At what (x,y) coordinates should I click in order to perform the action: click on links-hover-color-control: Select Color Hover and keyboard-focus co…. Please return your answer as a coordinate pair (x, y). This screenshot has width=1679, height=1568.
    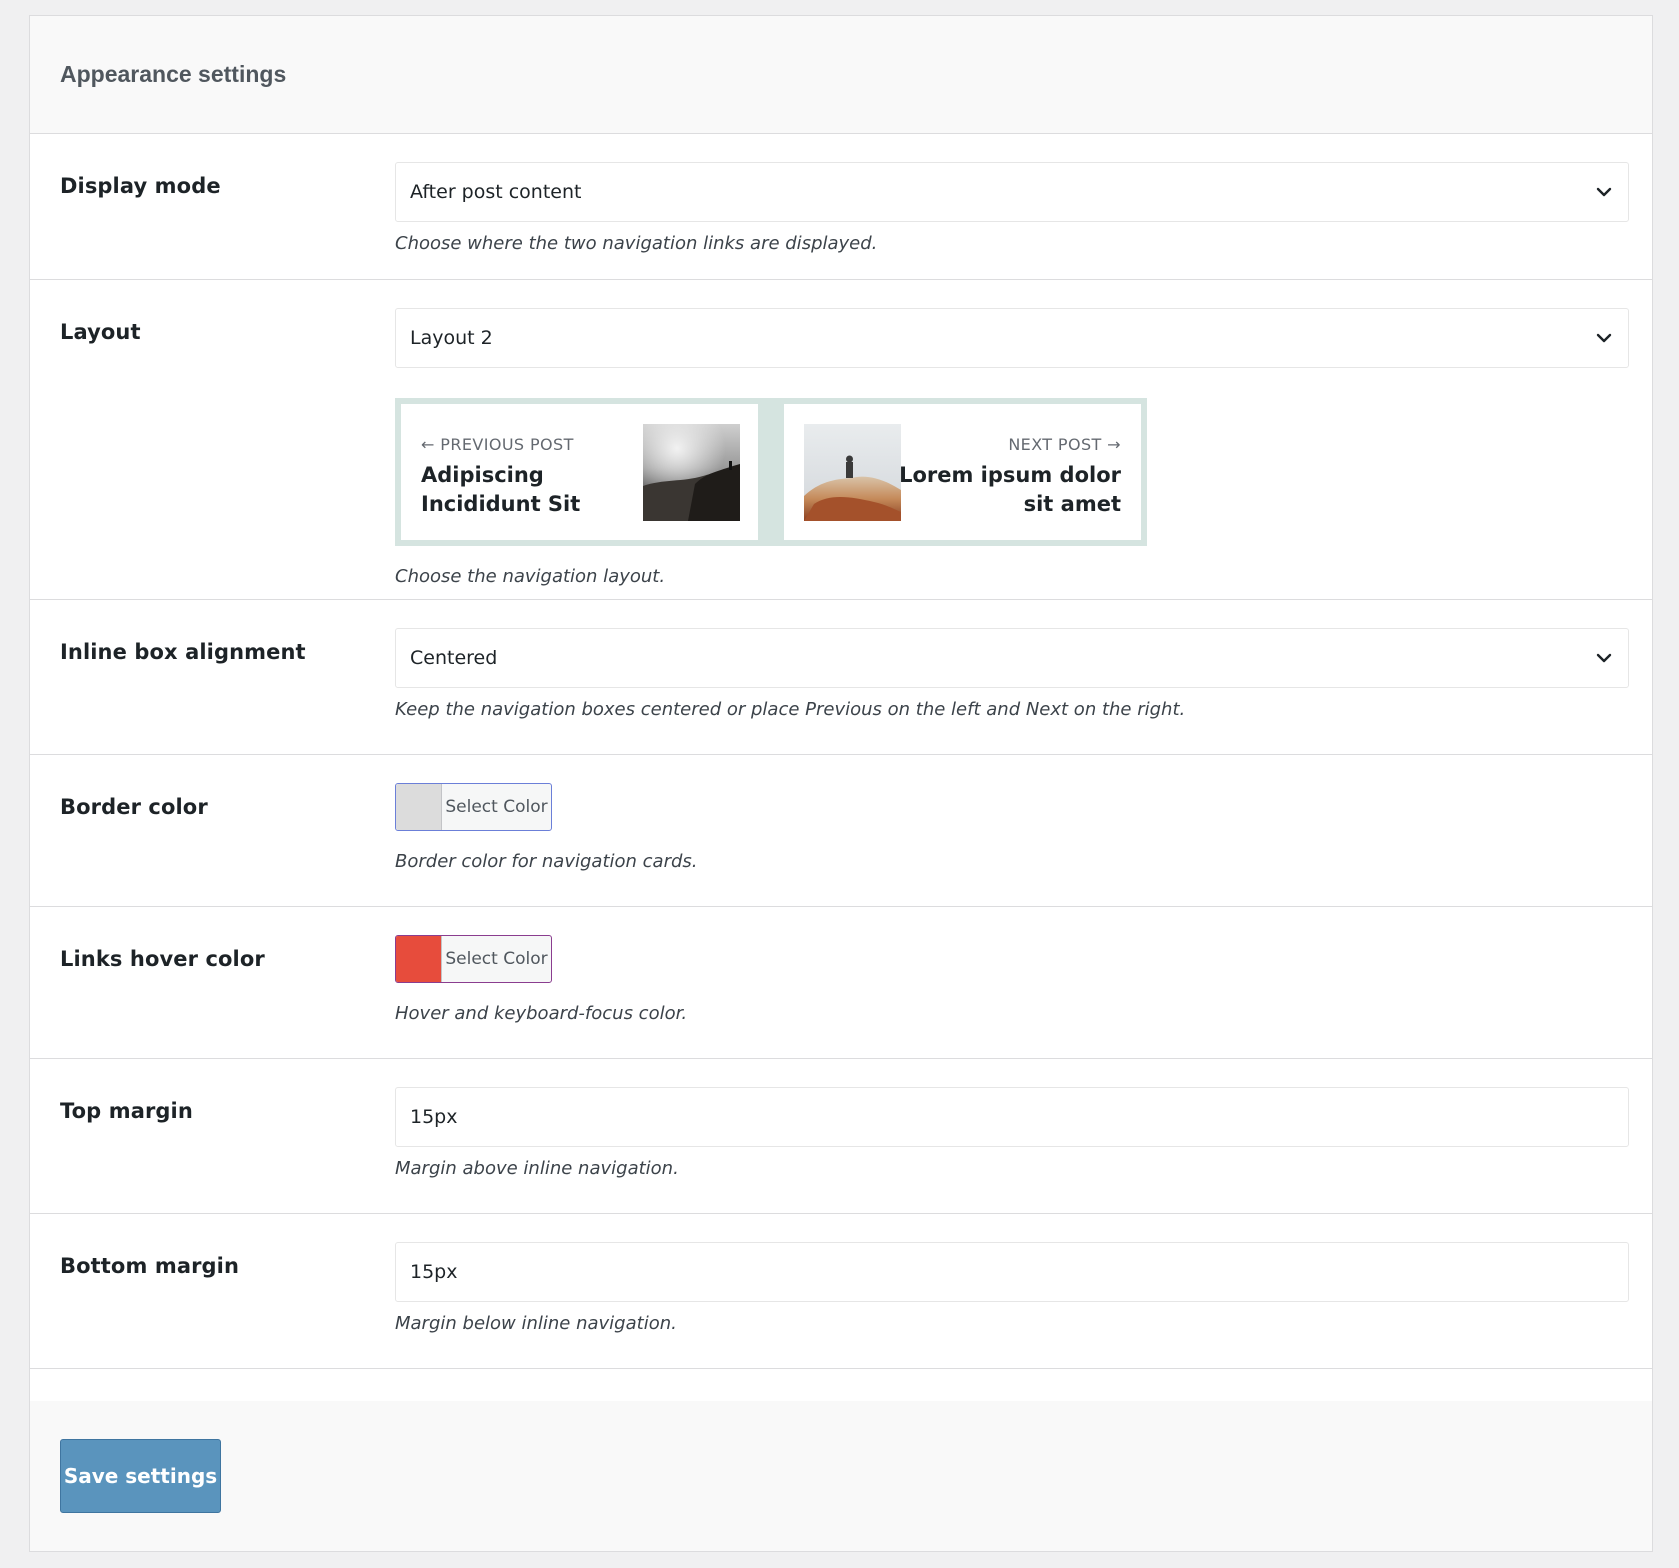
    Looking at the image, I should click on (1012, 979).